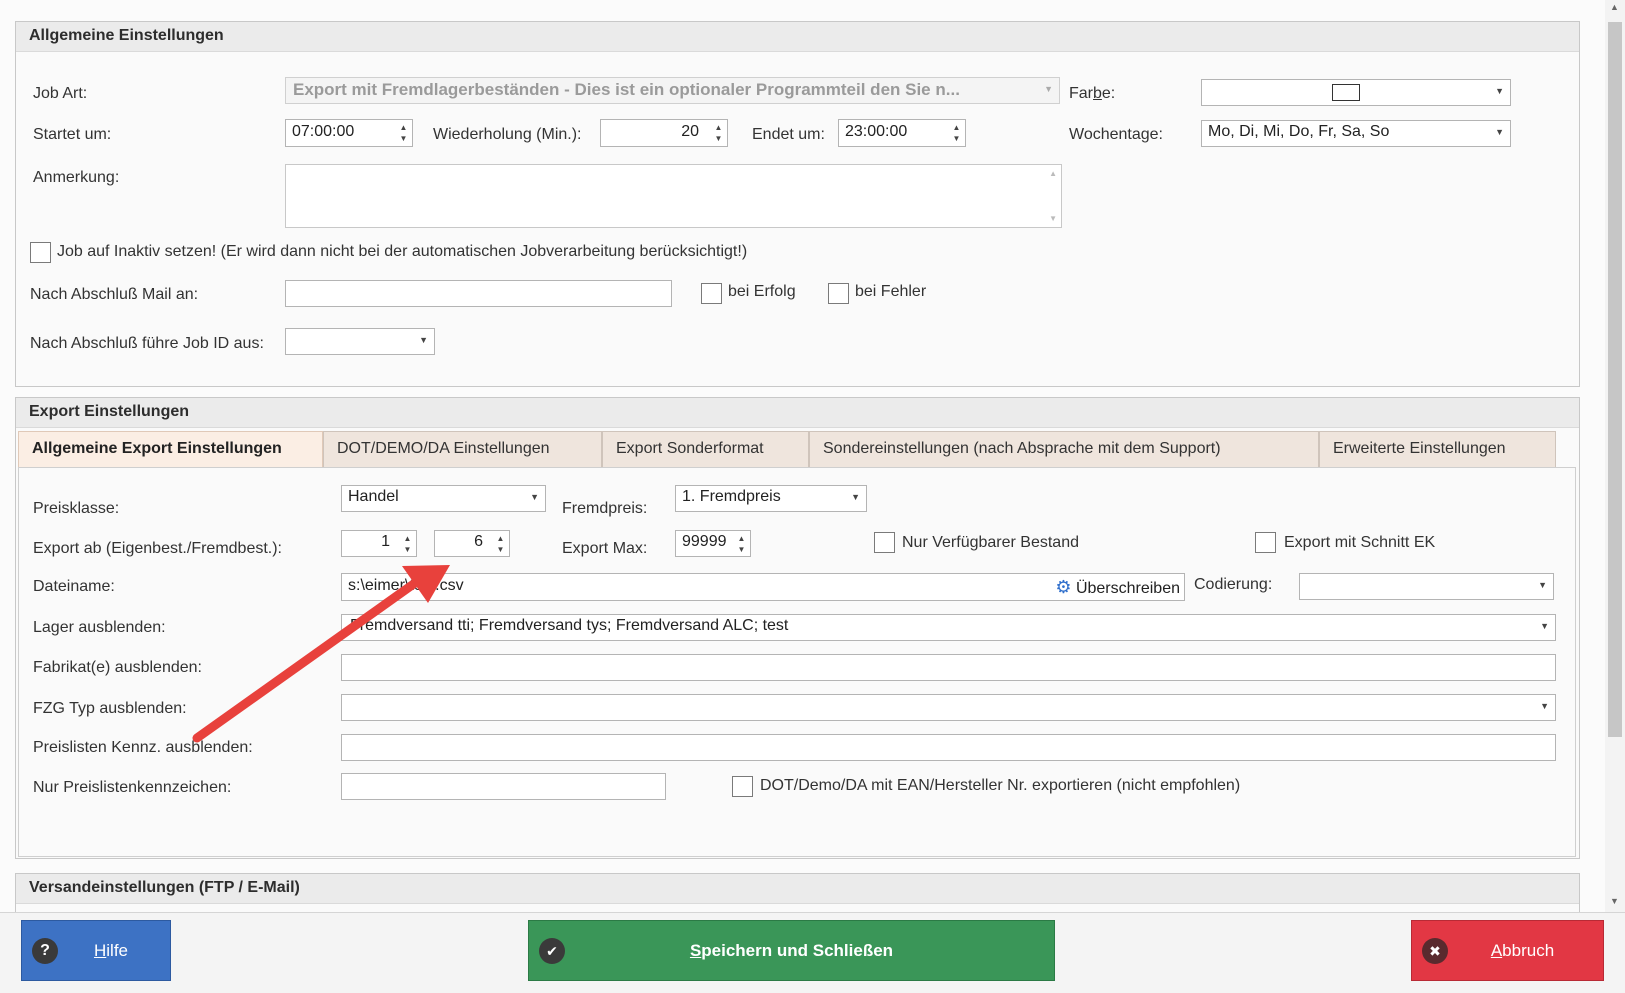 The width and height of the screenshot is (1625, 993). What do you see at coordinates (990, 542) in the screenshot?
I see `nur-verfuegbar-label: Nur Verfügbarer Bestand` at bounding box center [990, 542].